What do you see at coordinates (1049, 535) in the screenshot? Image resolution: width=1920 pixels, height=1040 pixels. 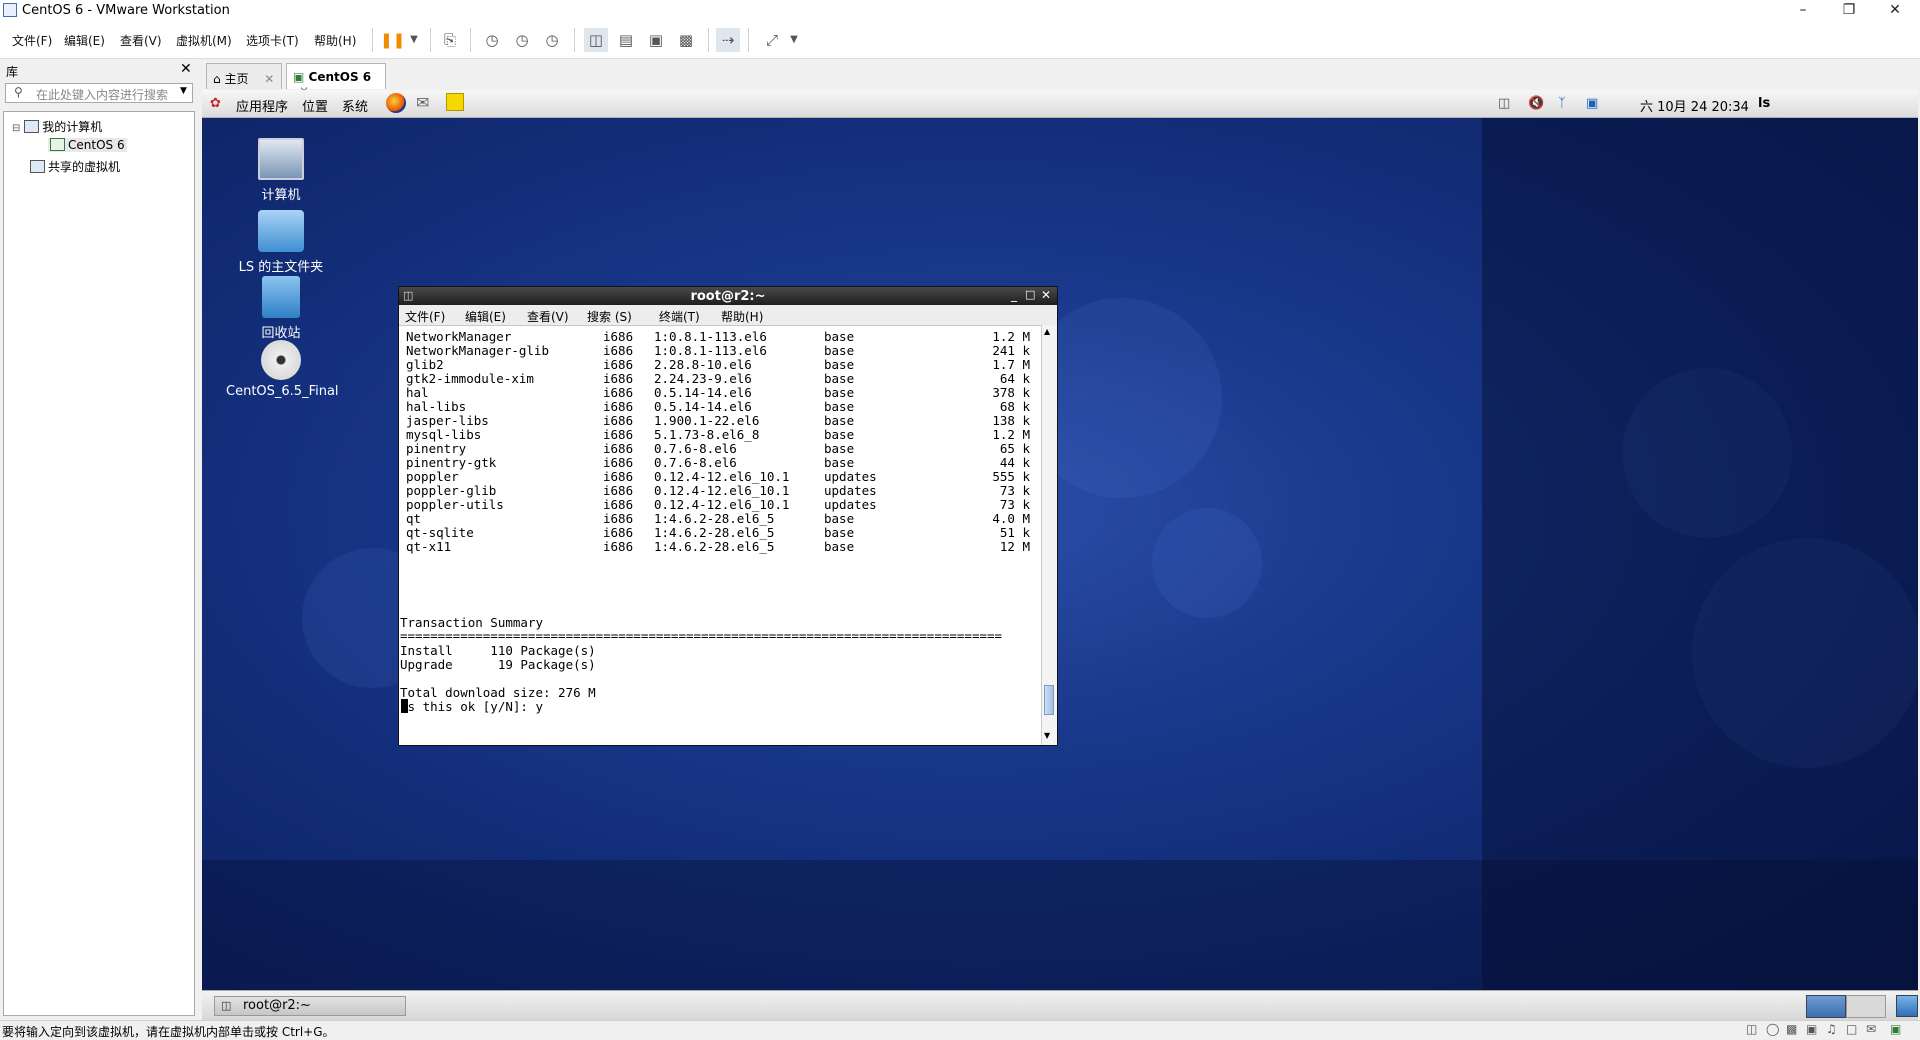 I see `terminal-scrollbar: ▲ ▼` at bounding box center [1049, 535].